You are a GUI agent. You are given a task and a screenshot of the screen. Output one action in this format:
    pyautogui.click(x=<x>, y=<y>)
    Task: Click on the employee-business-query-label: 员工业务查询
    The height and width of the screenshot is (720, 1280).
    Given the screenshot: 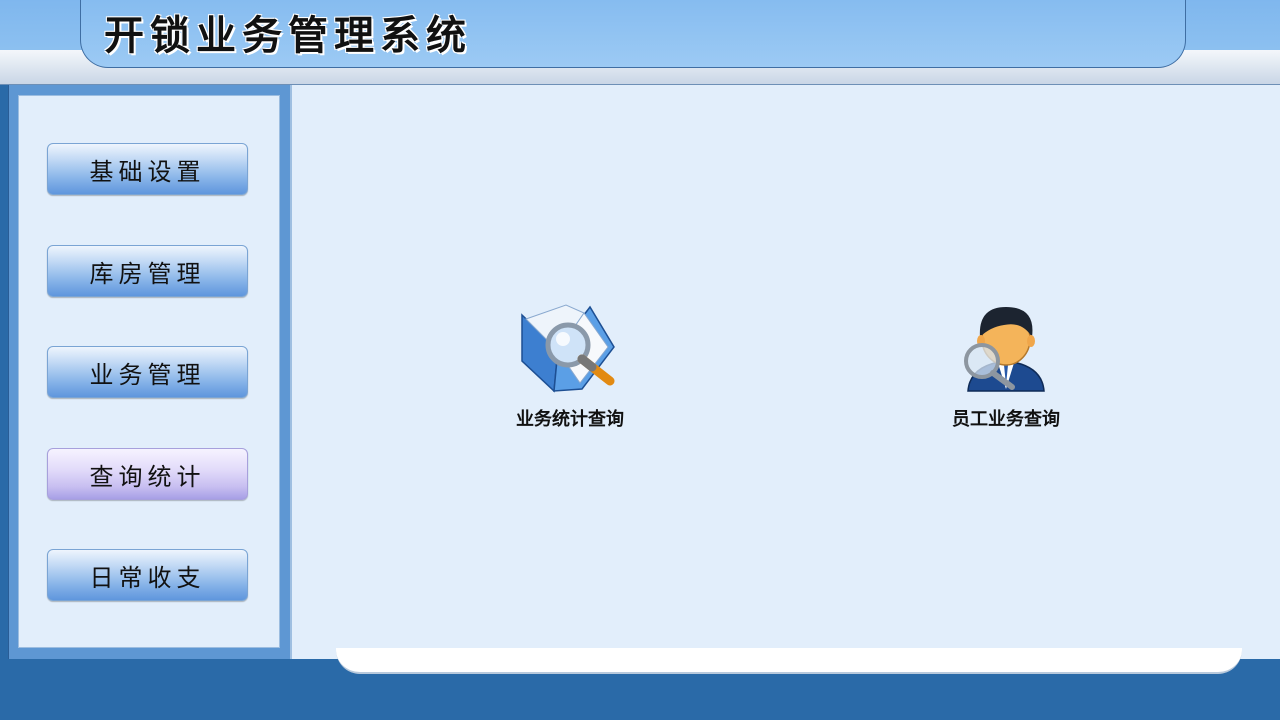 What is the action you would take?
    pyautogui.click(x=1006, y=419)
    